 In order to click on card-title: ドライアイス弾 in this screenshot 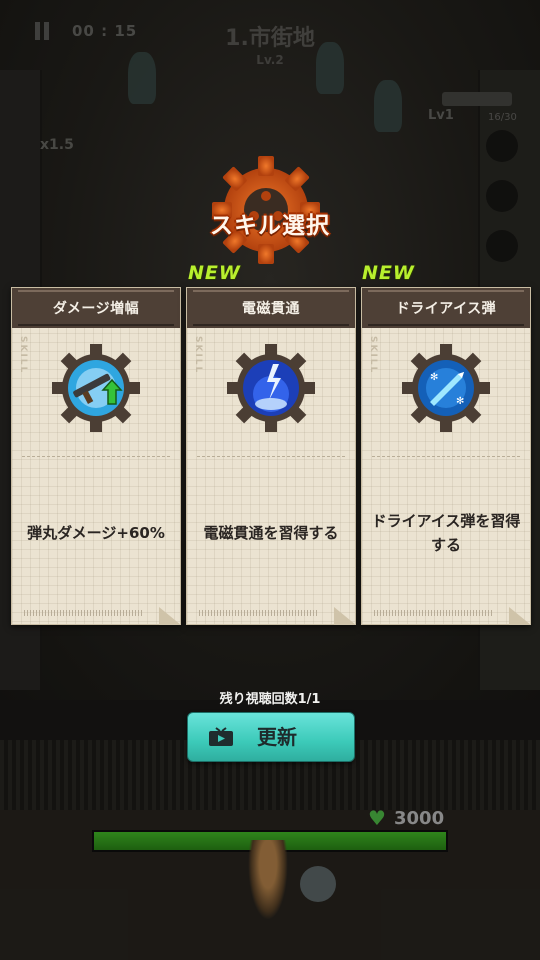, I will do `click(446, 309)`.